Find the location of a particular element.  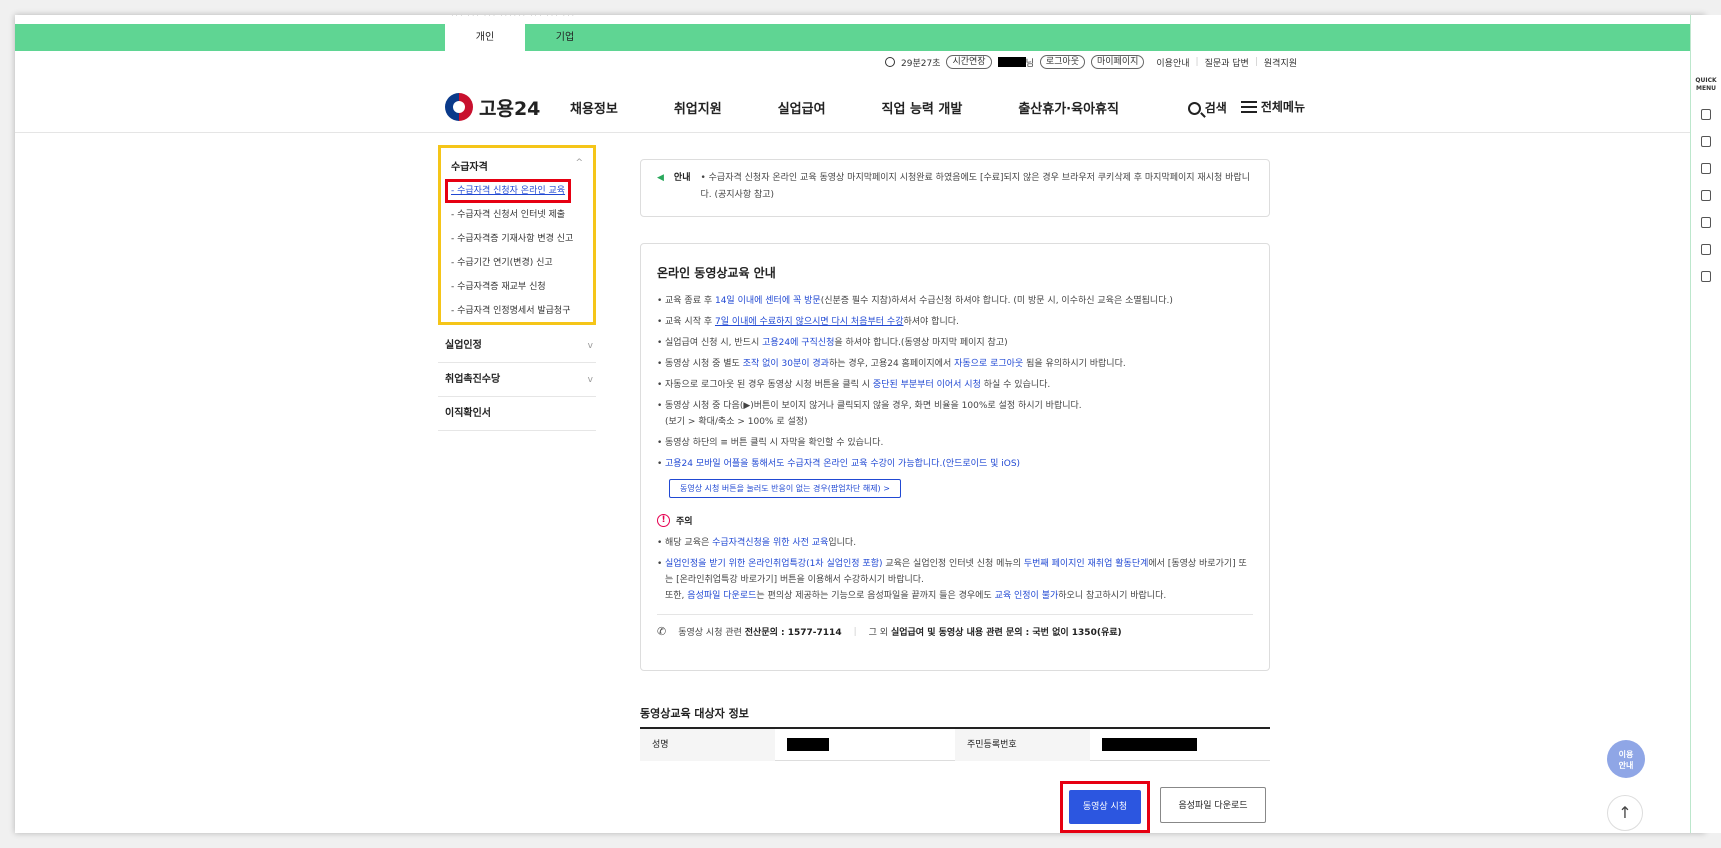

quick-menu-title: QUICK MENU is located at coordinates (1706, 84).